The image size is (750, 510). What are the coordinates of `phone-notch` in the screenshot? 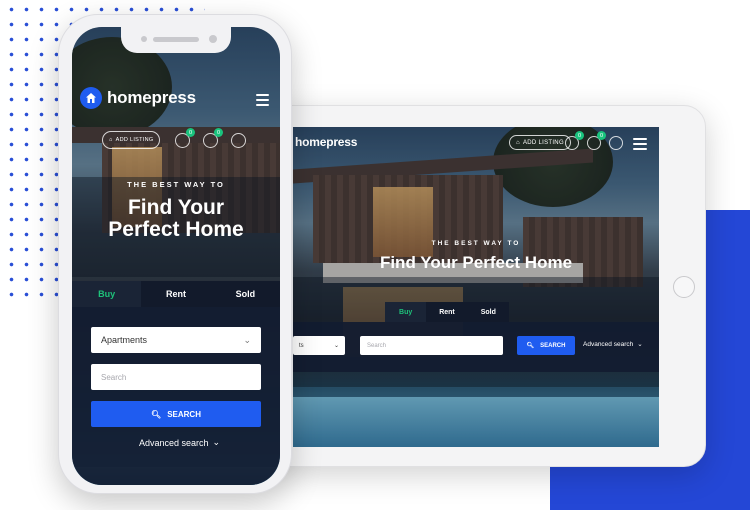 It's located at (176, 40).